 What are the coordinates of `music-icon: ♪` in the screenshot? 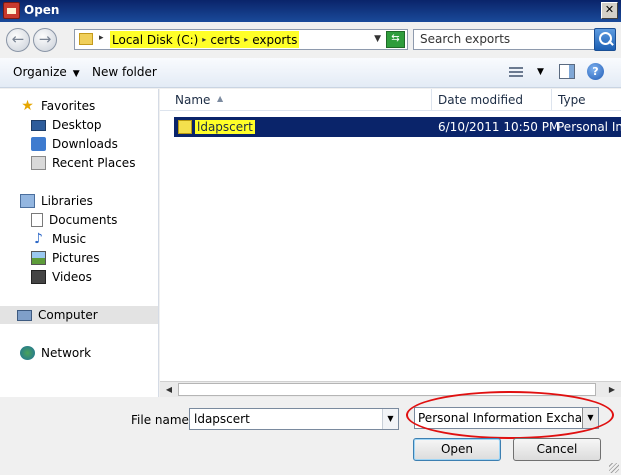 It's located at (38, 239).